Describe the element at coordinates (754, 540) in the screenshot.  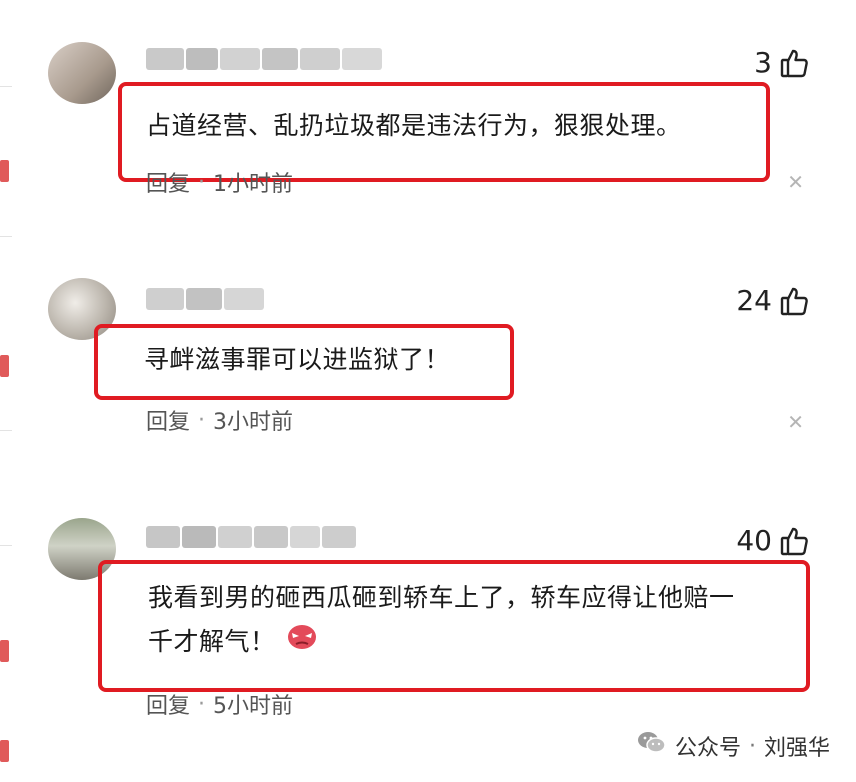
I see `like-count-value: 40` at that location.